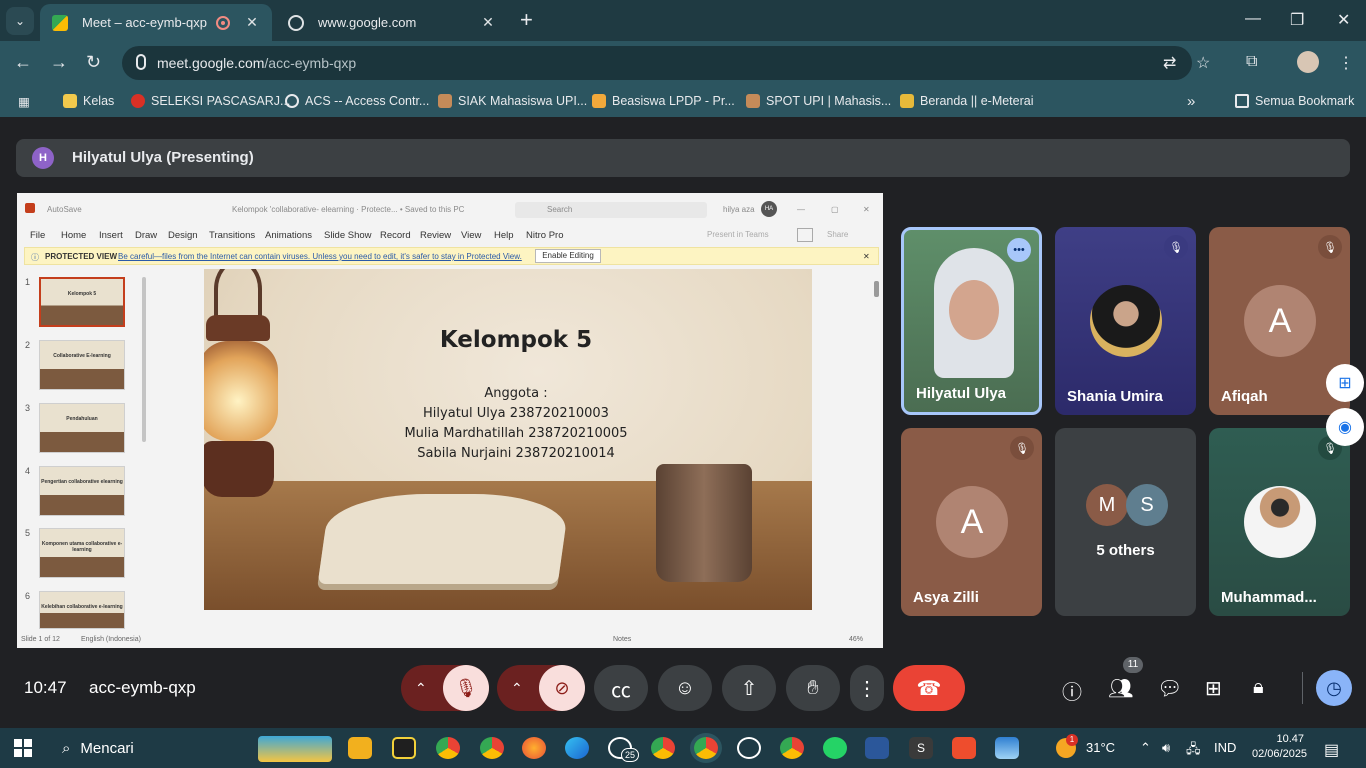 This screenshot has width=1366, height=768. Describe the element at coordinates (1225, 747) in the screenshot. I see `language-indicator: IND` at that location.